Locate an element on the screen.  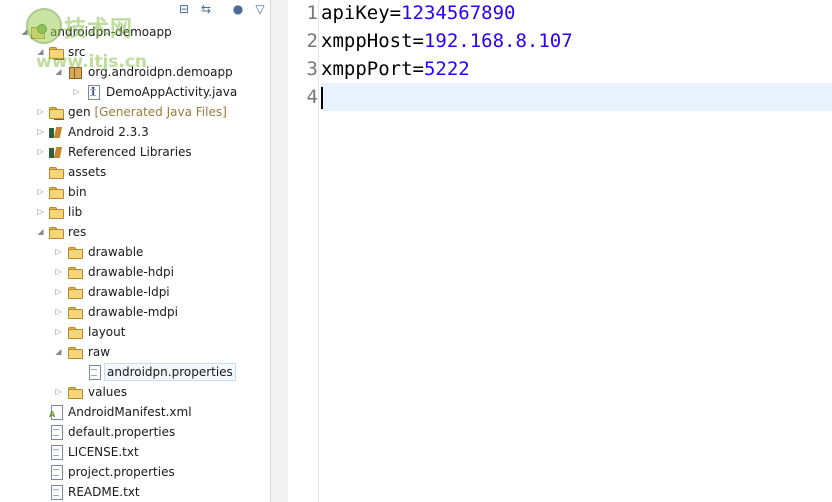
property-key: xmppPort is located at coordinates (367, 69).